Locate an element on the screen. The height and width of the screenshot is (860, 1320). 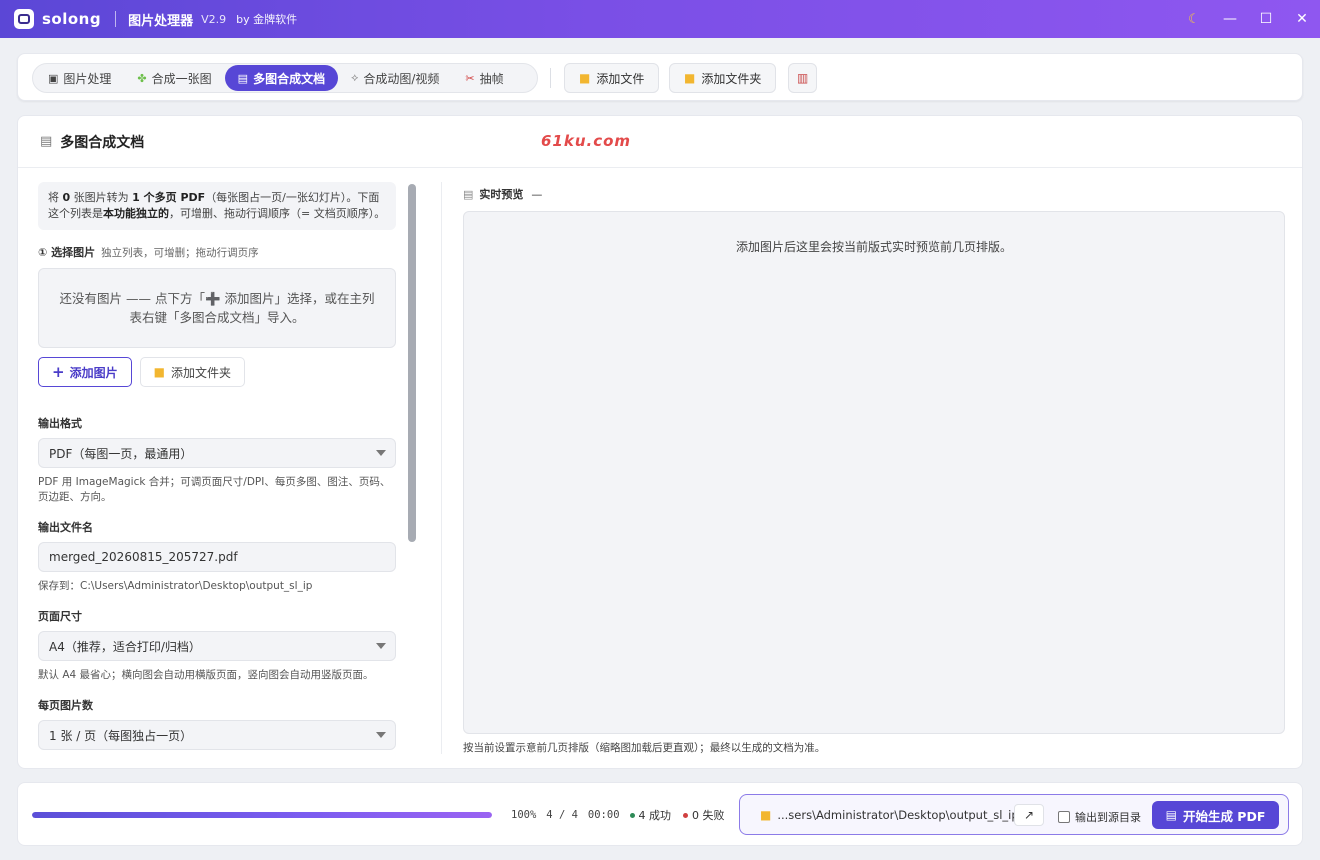
tab-label: 多图合成文档 is located at coordinates (289, 78).